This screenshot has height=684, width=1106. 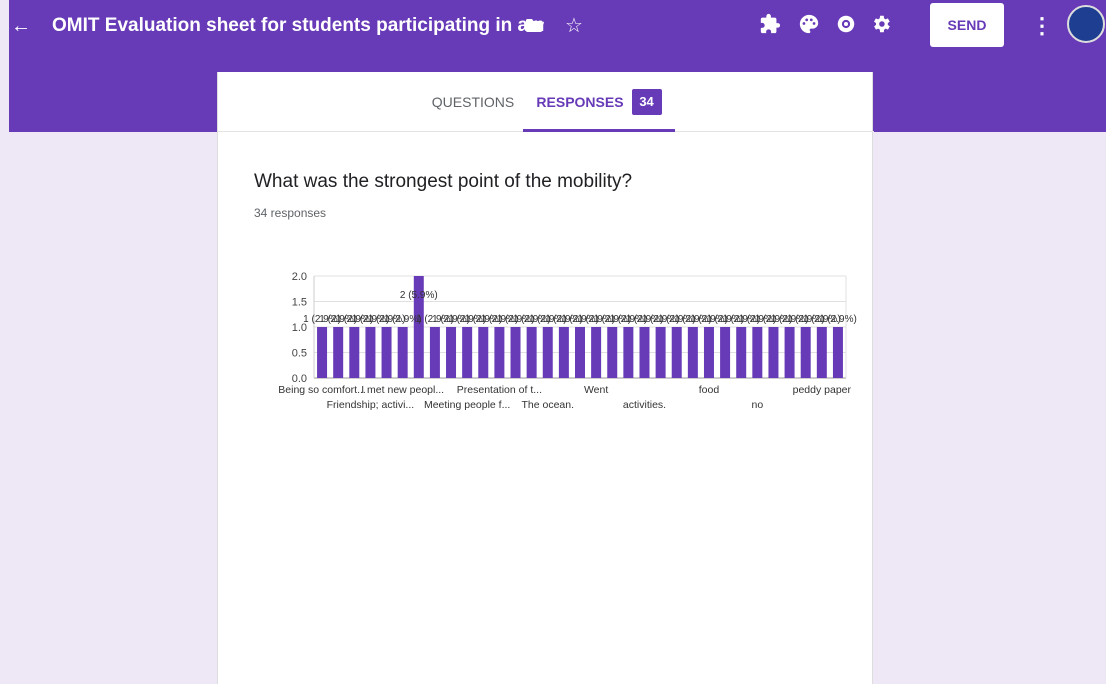 What do you see at coordinates (580, 102) in the screenshot?
I see `tab-responses-label: RESPONSES` at bounding box center [580, 102].